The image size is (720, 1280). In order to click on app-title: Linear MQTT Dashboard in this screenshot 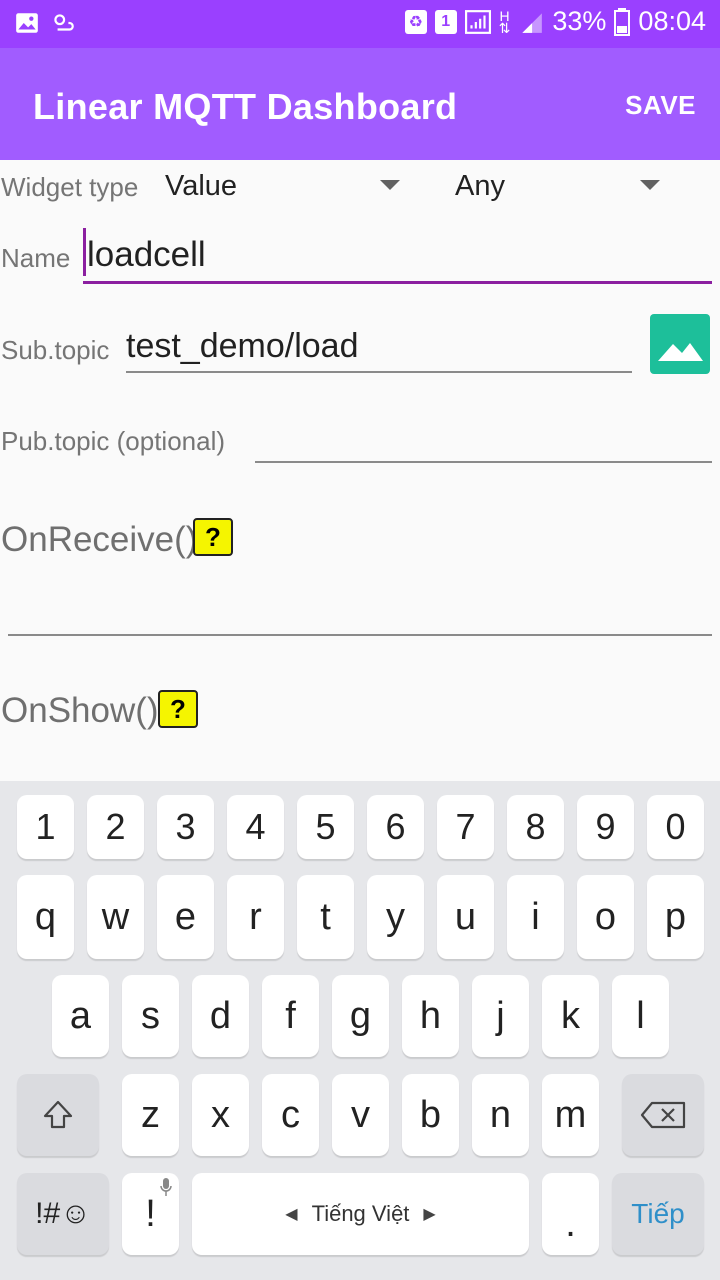, I will do `click(245, 106)`.